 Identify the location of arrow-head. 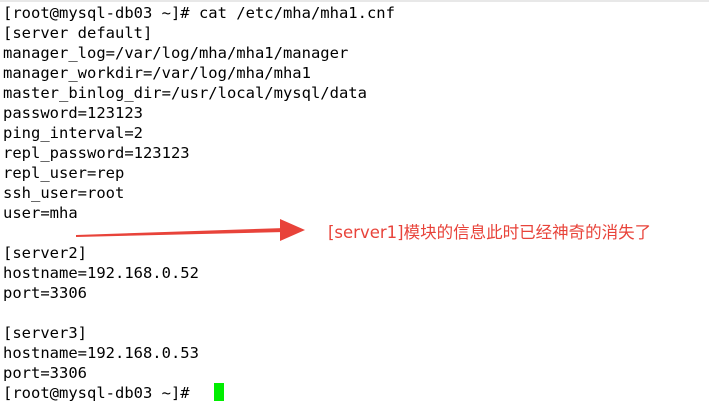
(292, 230).